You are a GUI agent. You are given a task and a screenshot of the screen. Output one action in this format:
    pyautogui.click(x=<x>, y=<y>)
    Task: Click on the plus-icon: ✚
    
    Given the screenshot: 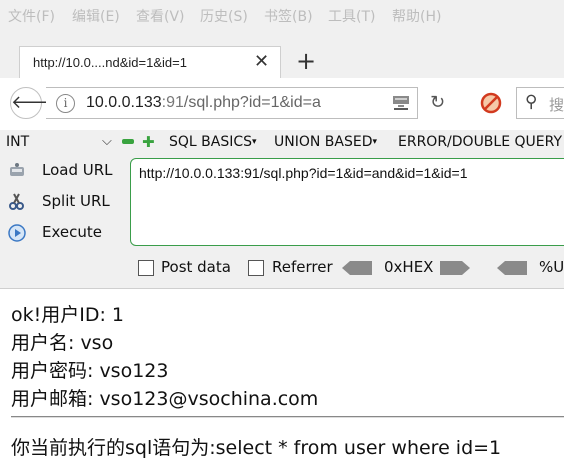 What is the action you would take?
    pyautogui.click(x=148, y=142)
    